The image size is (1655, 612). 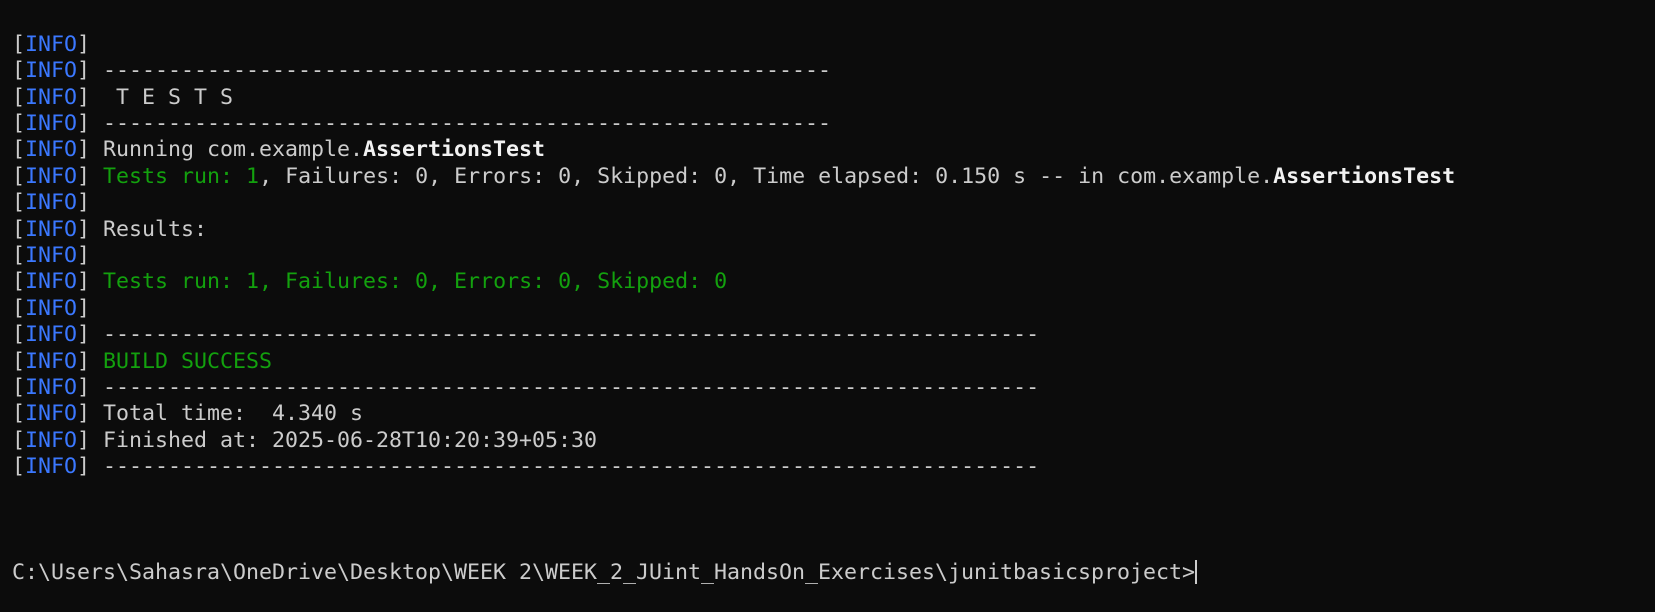 I want to click on log-text: ] T E S T S, so click(x=155, y=97).